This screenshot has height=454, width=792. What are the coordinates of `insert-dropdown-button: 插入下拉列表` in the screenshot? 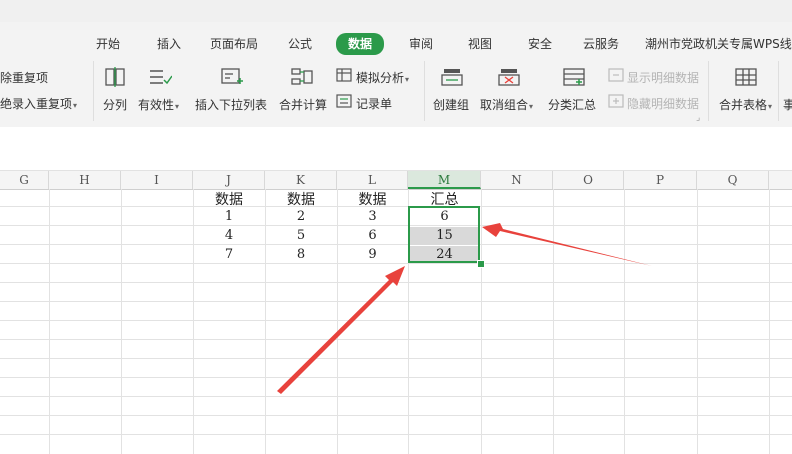 It's located at (231, 104).